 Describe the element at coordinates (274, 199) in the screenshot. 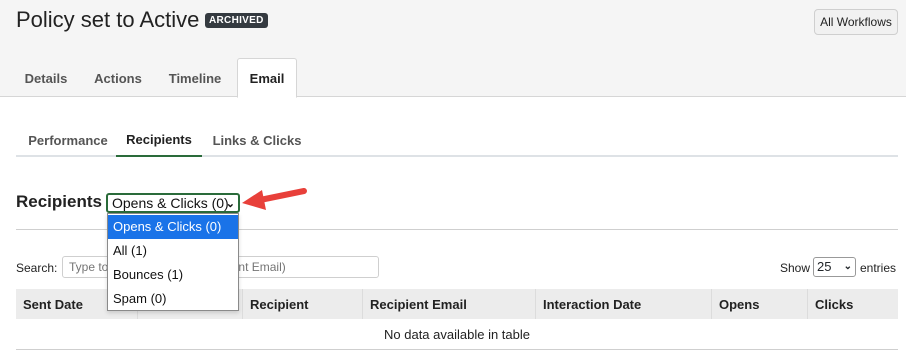

I see `annotation-arrow-icon` at that location.